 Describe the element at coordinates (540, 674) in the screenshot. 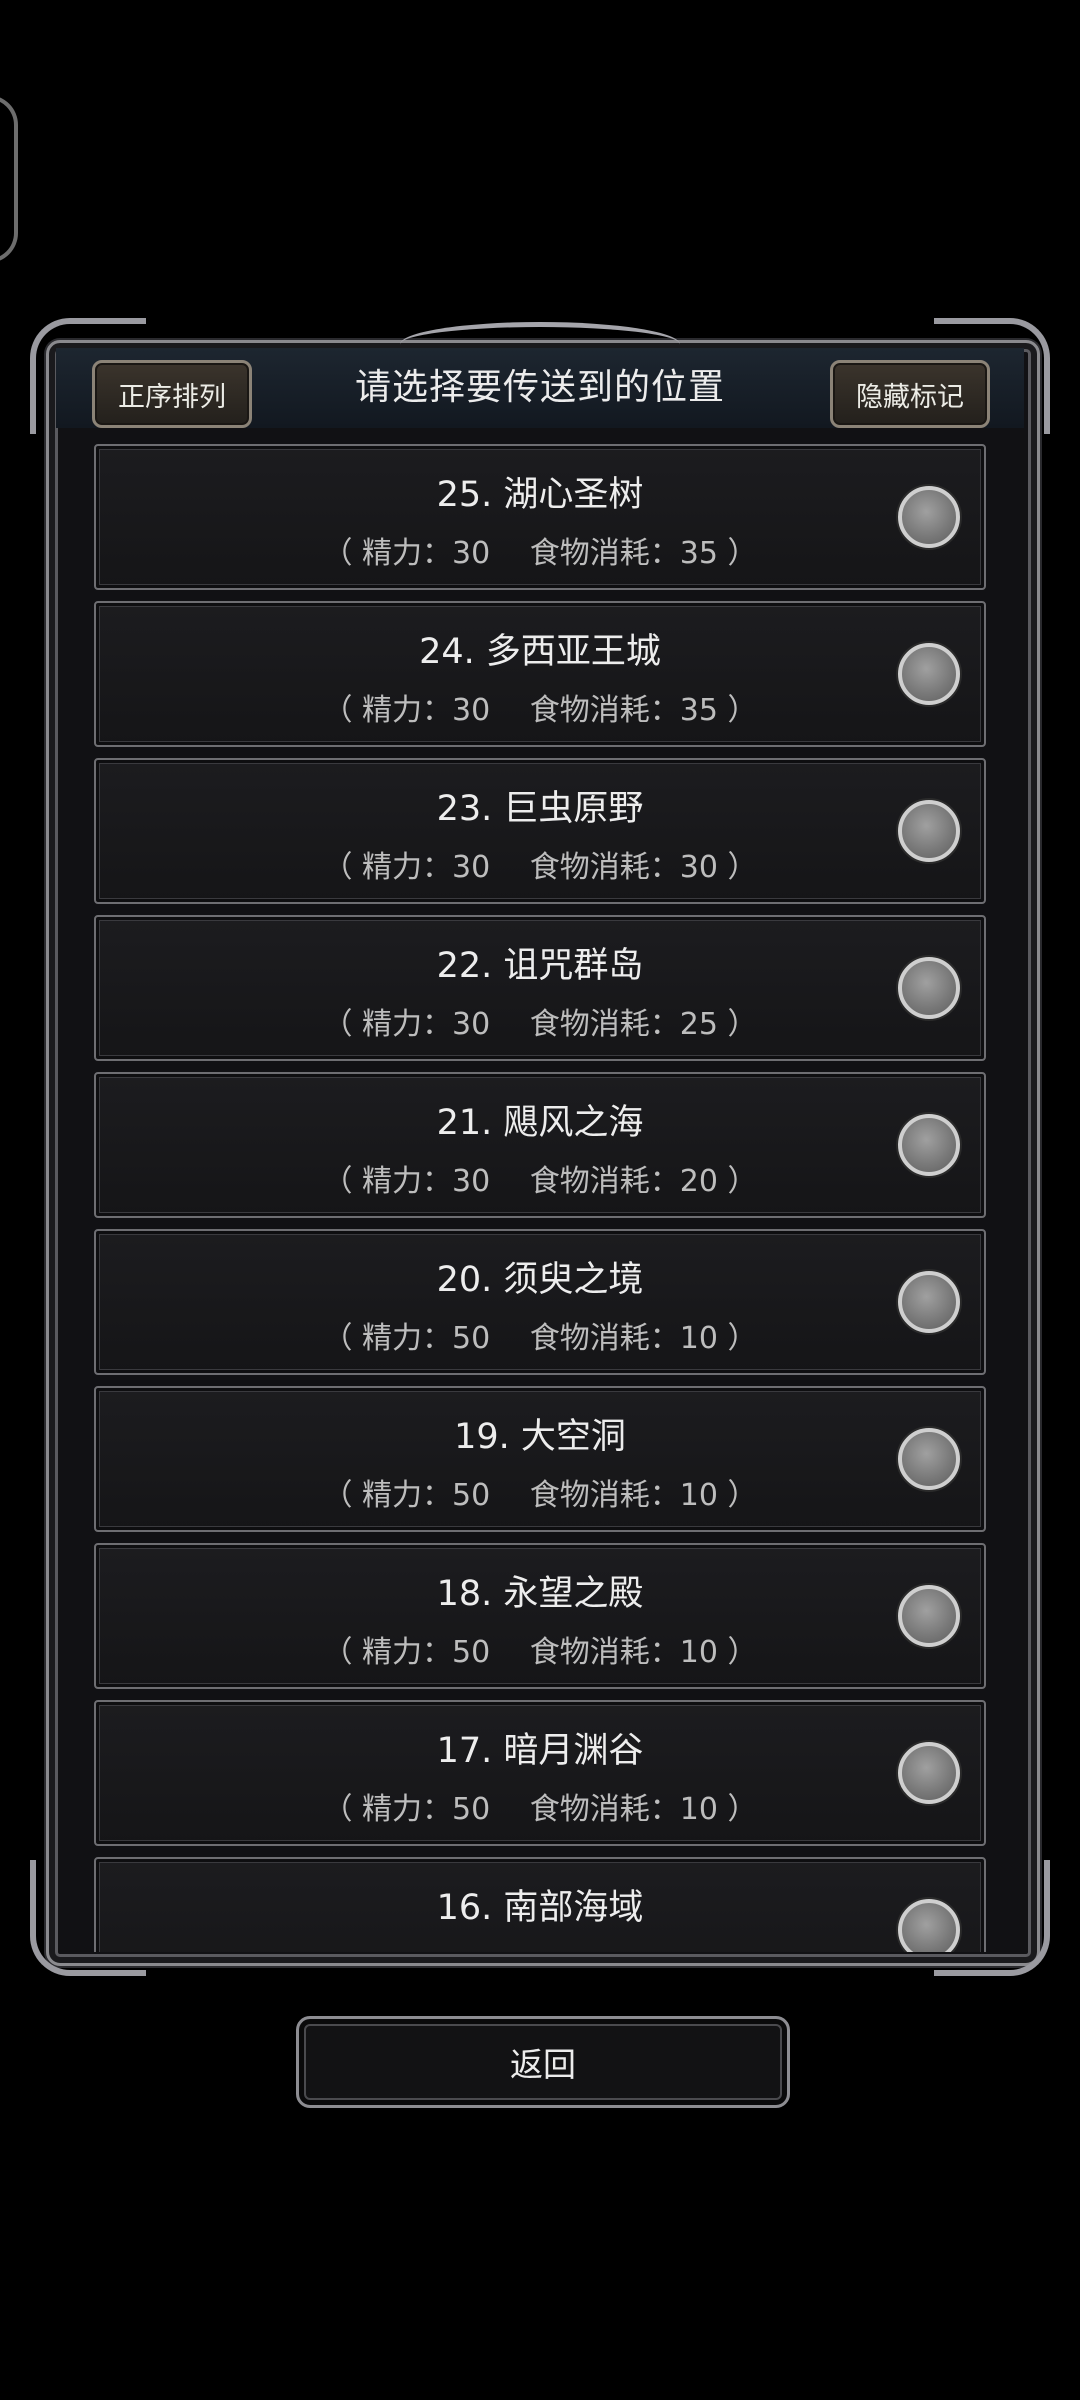

I see `location-item: 24. 多西亚王城 （ 精力：30 食物消耗：35 ）` at that location.